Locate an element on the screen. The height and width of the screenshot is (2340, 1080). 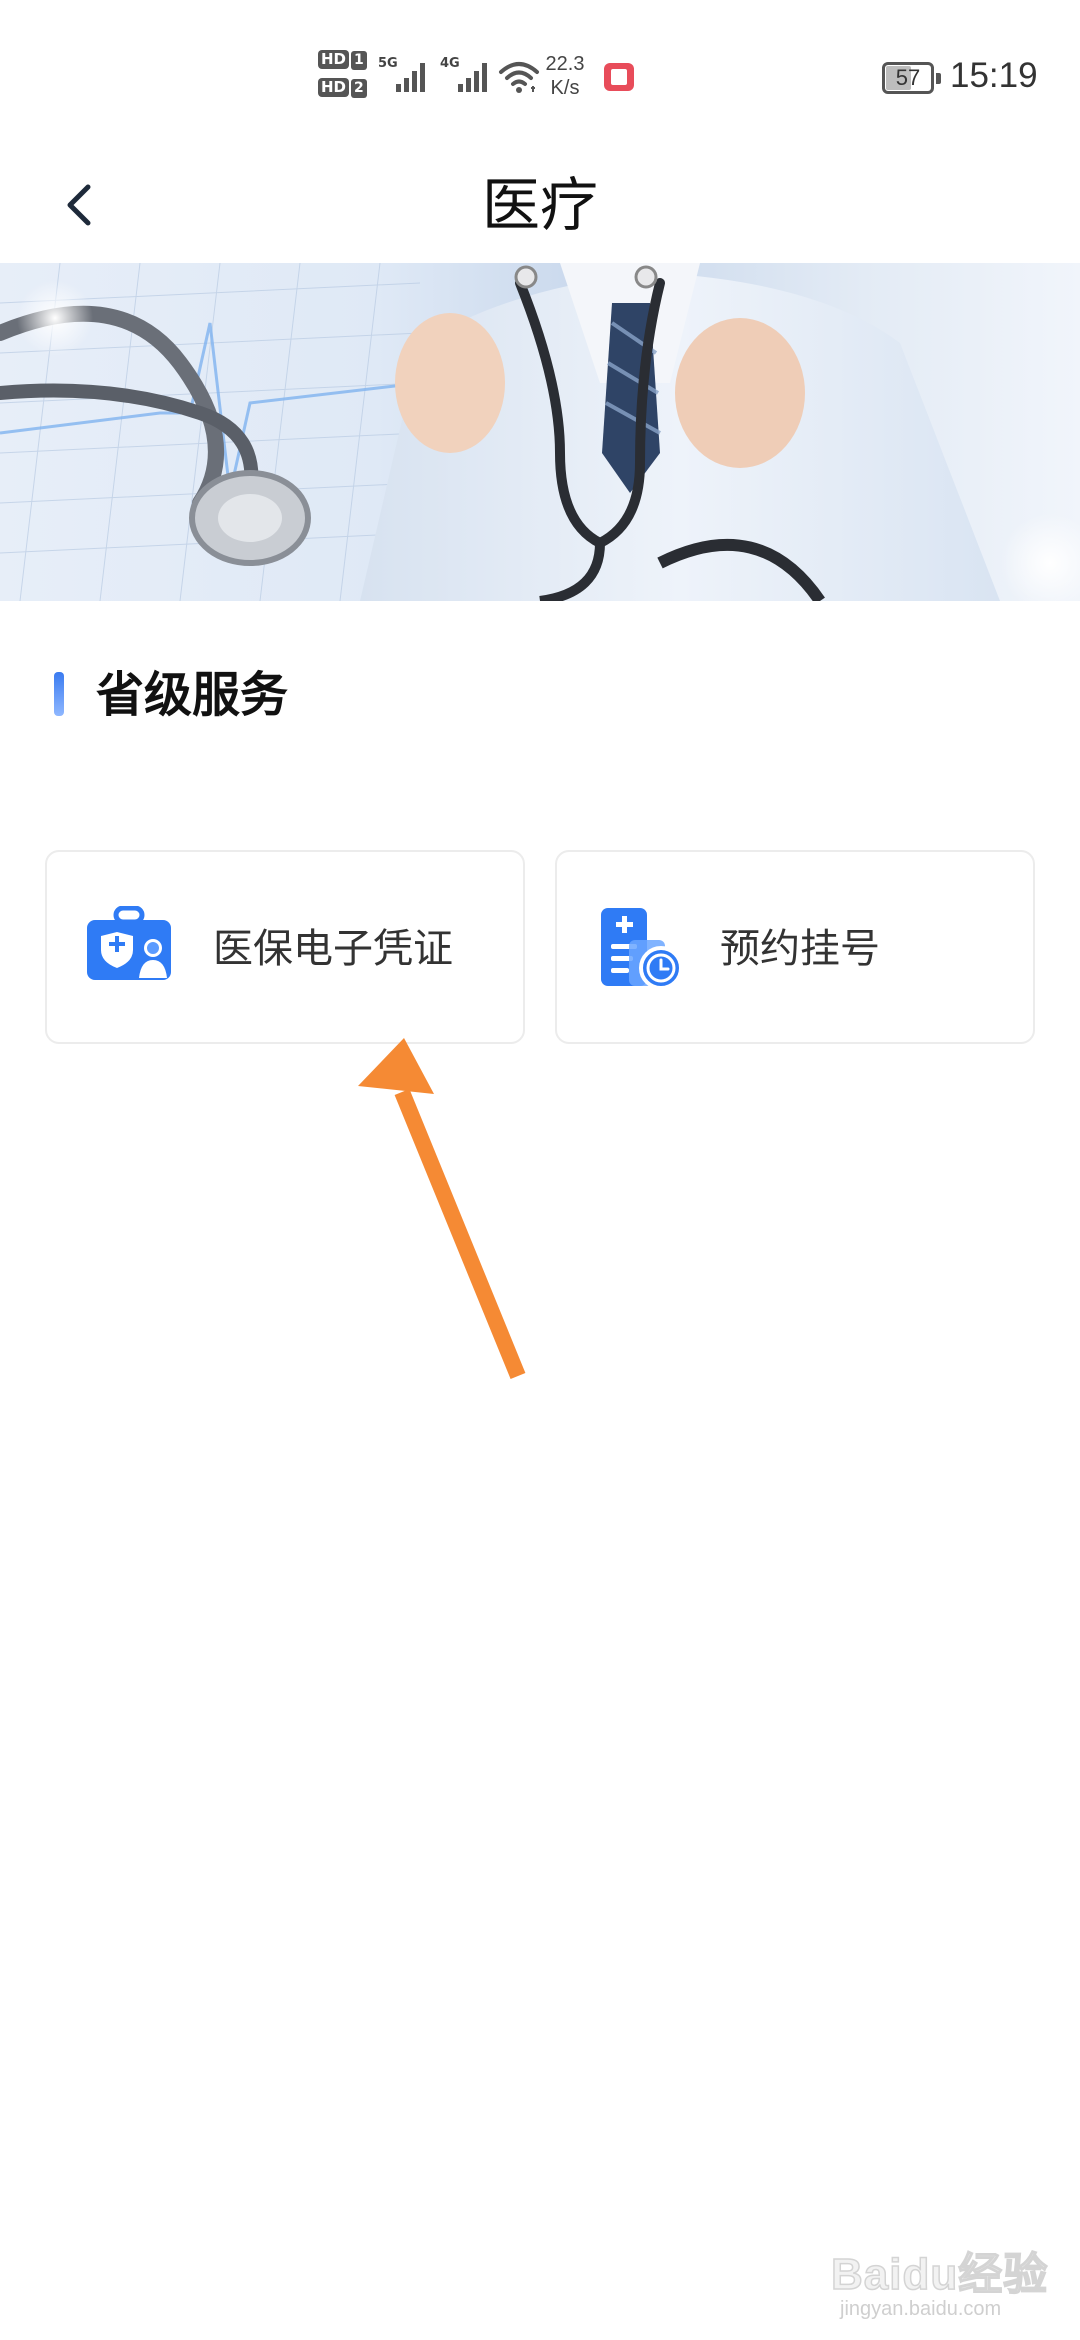
chevron-left-icon is located at coordinates (79, 205).